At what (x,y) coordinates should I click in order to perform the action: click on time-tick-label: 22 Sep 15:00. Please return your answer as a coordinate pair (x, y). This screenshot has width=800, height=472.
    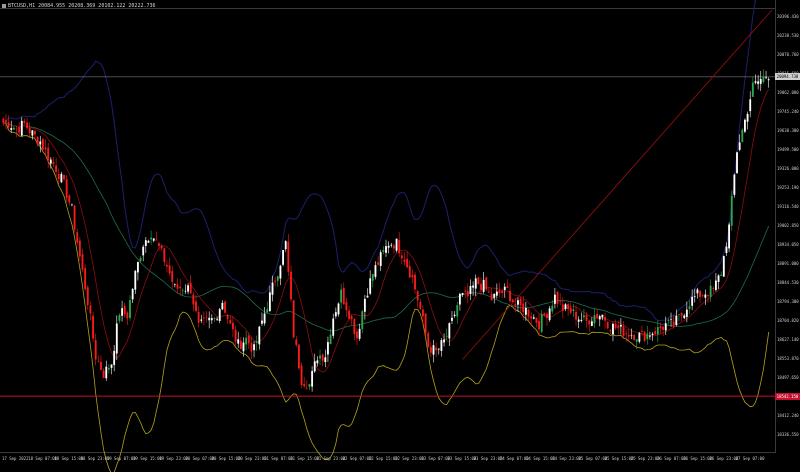
    Looking at the image, I should click on (383, 458).